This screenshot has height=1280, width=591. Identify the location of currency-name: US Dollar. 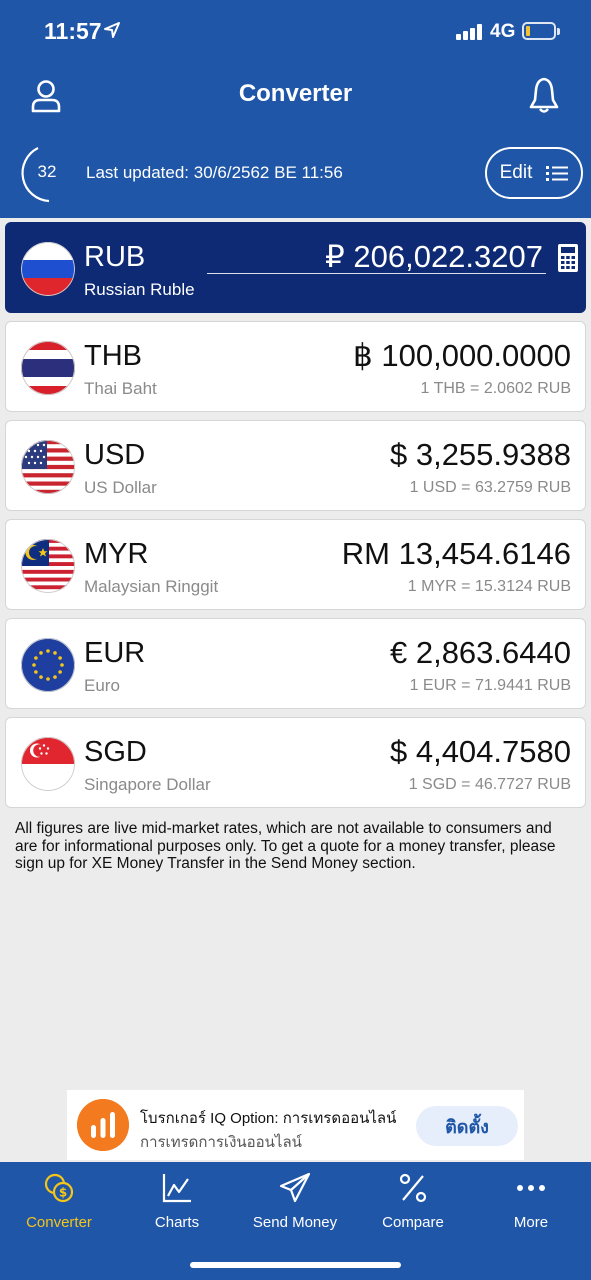
(120, 487).